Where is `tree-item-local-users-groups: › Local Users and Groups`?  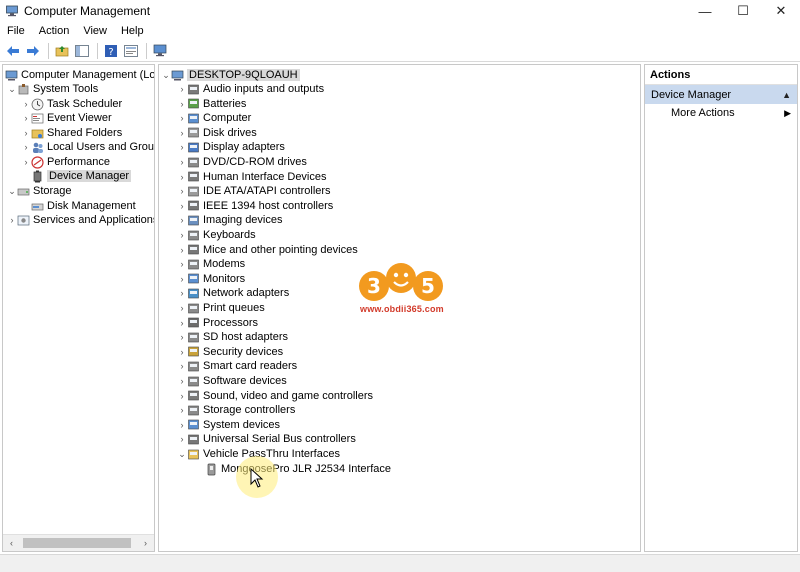 tree-item-local-users-groups: › Local Users and Groups is located at coordinates (88, 147).